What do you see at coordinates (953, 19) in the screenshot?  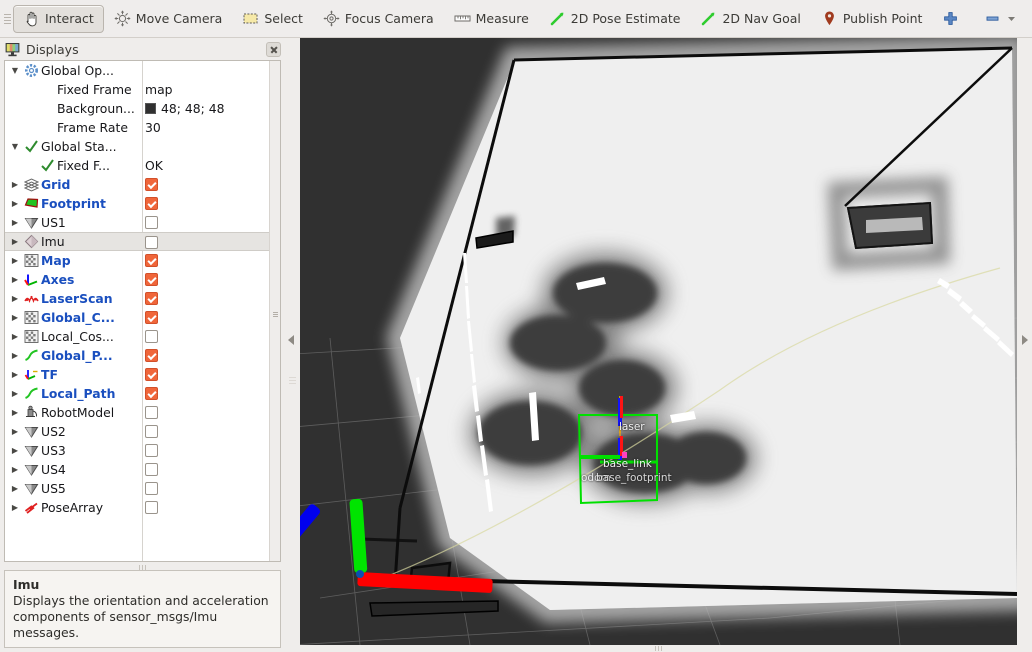 I see `add-tool-button` at bounding box center [953, 19].